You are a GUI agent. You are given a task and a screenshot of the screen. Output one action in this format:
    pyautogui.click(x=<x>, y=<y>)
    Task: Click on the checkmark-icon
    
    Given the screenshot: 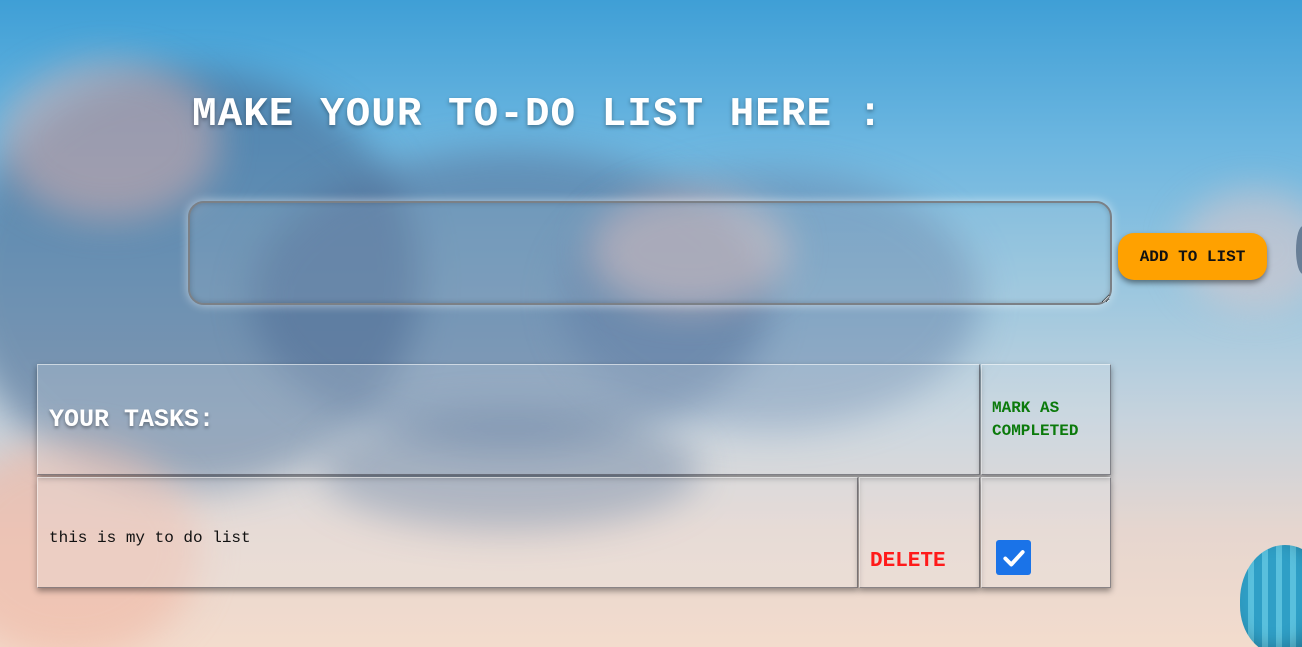 What is the action you would take?
    pyautogui.click(x=1013, y=557)
    